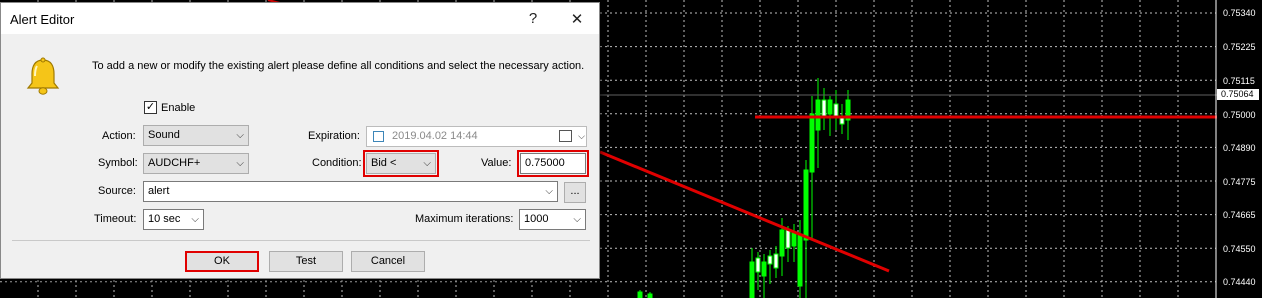 Image resolution: width=1262 pixels, height=298 pixels. Describe the element at coordinates (401, 163) in the screenshot. I see `condition-select: Bid < ⌵` at that location.